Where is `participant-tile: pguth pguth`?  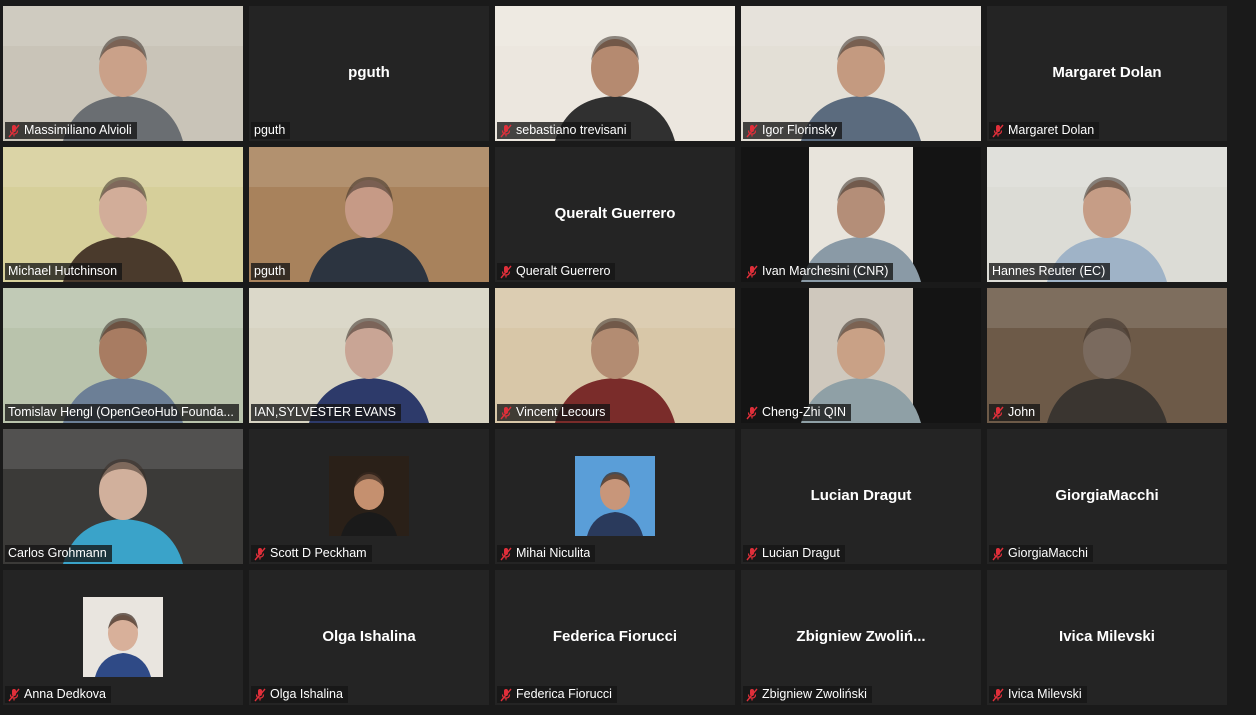
participant-tile: pguth pguth is located at coordinates (369, 73).